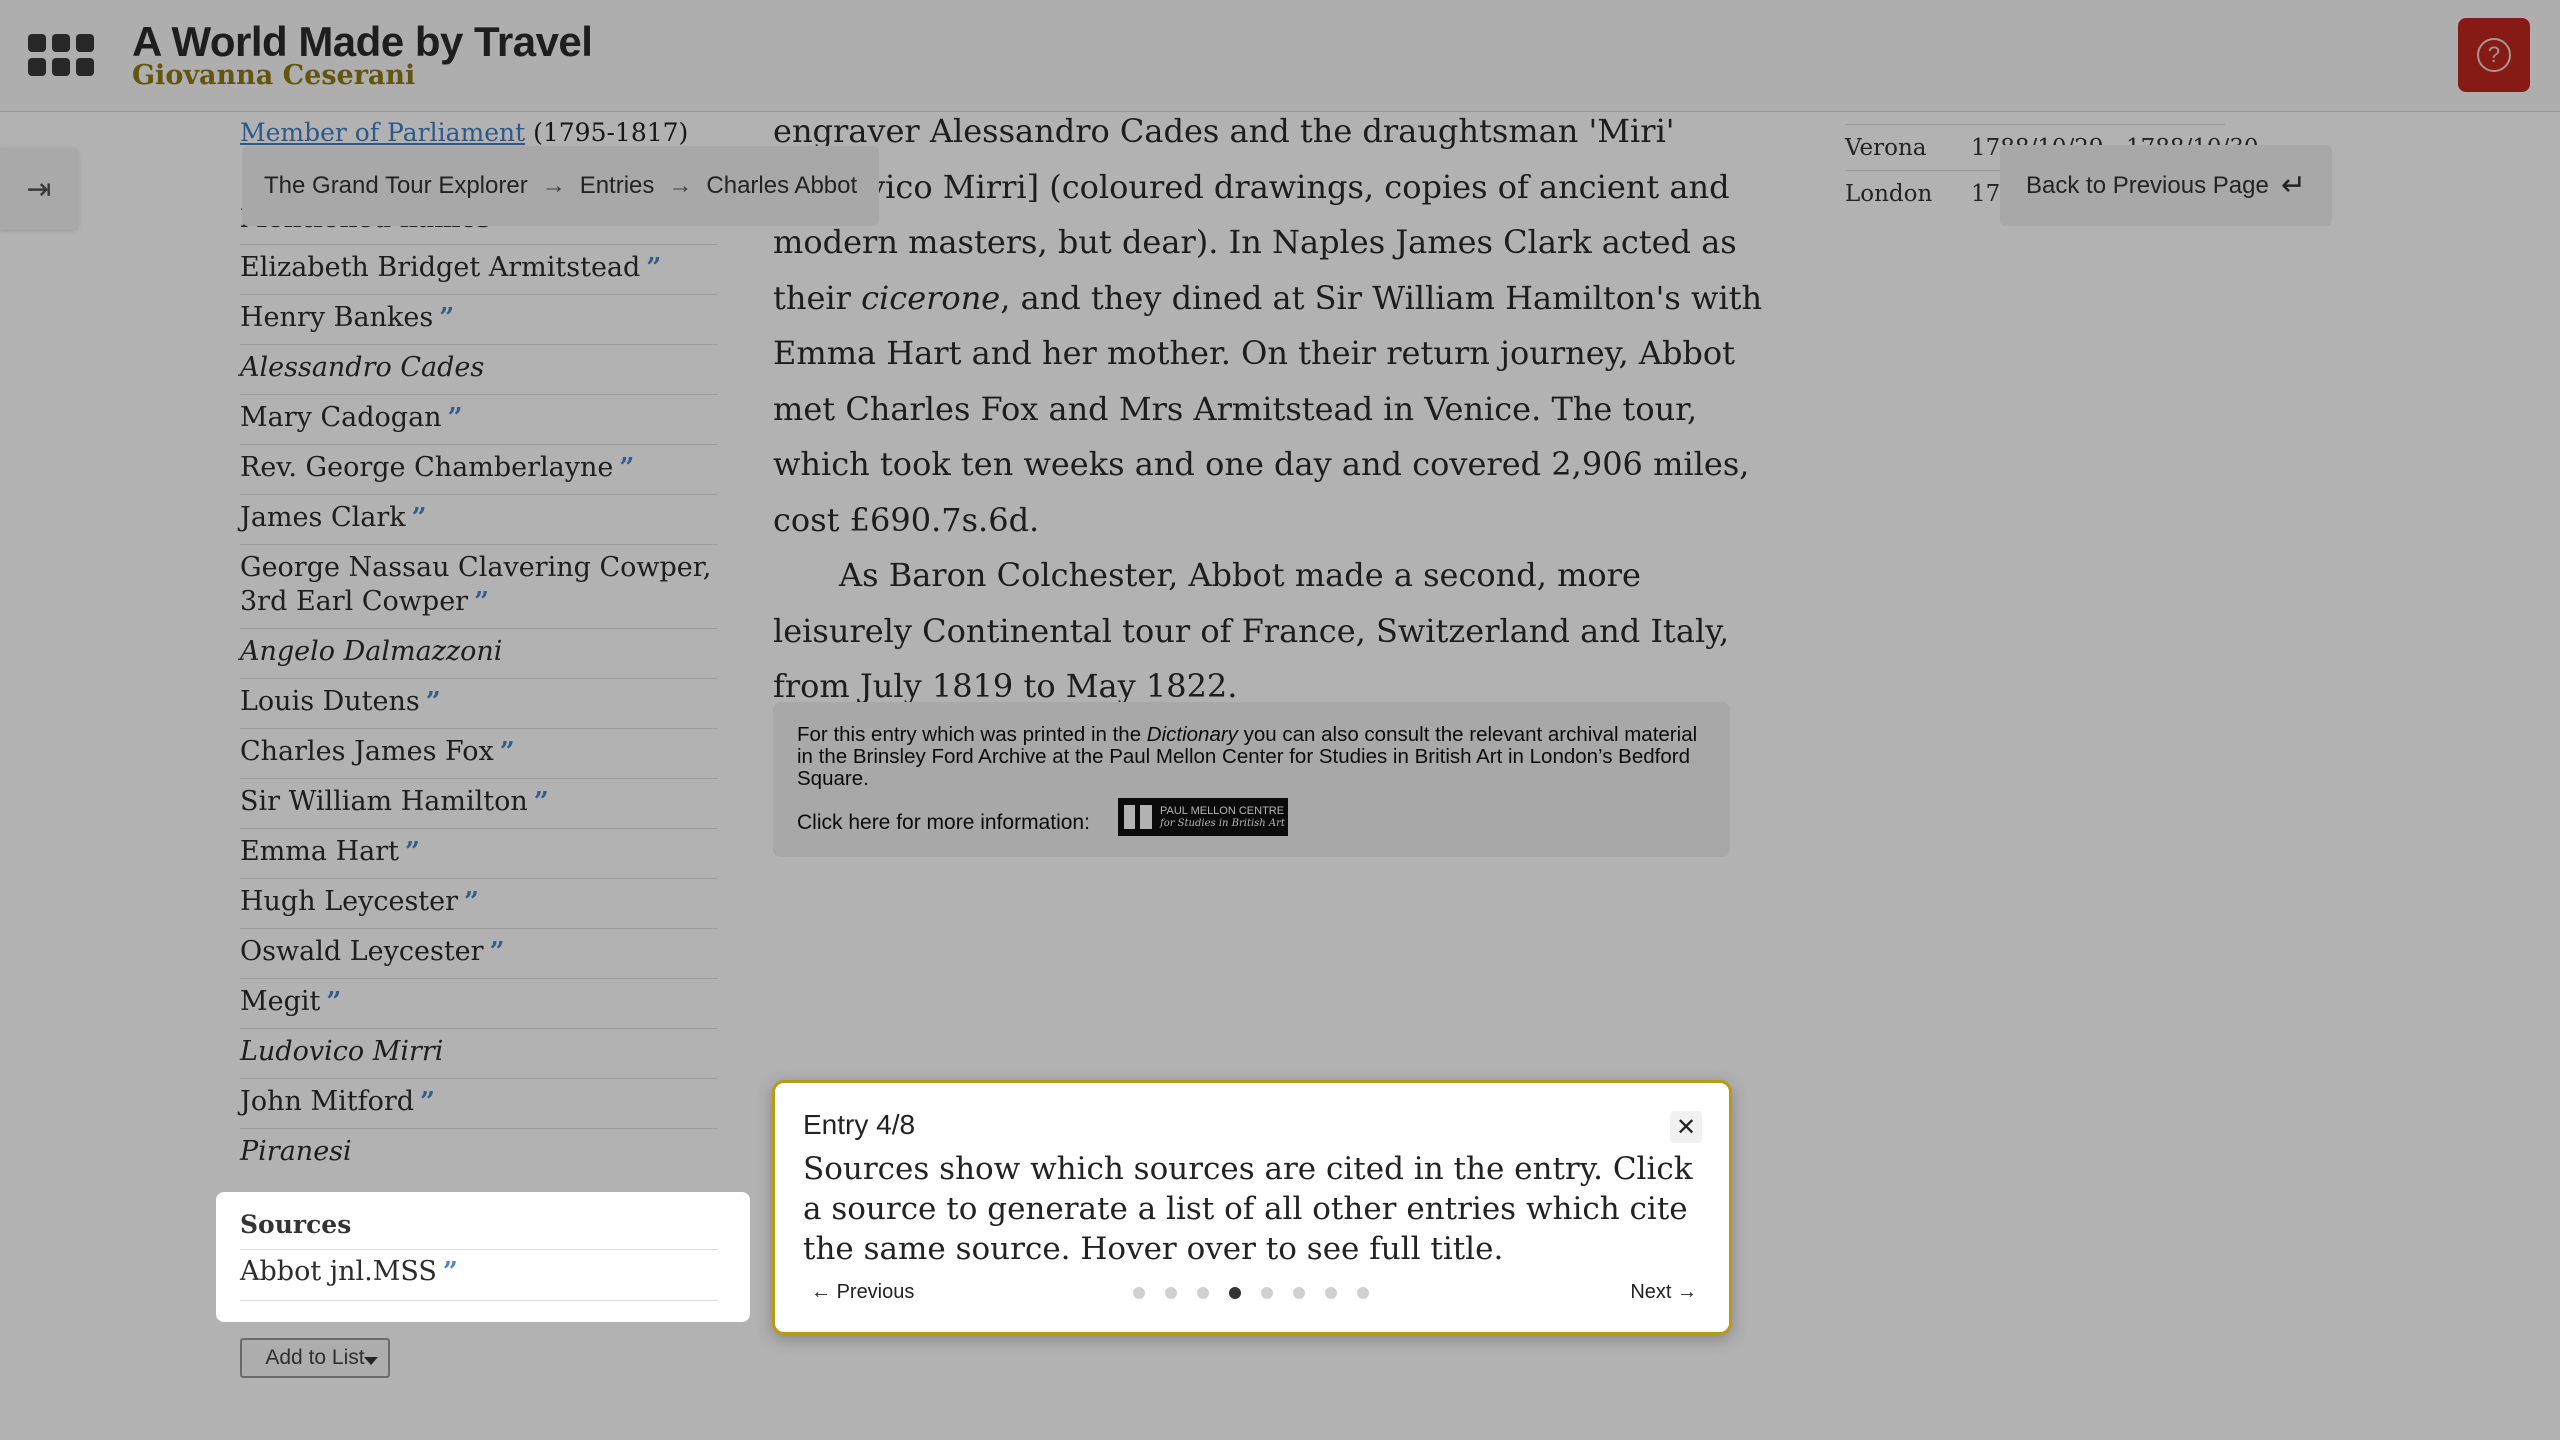 The height and width of the screenshot is (1440, 2560). I want to click on question-mark-icon: ?, so click(2494, 55).